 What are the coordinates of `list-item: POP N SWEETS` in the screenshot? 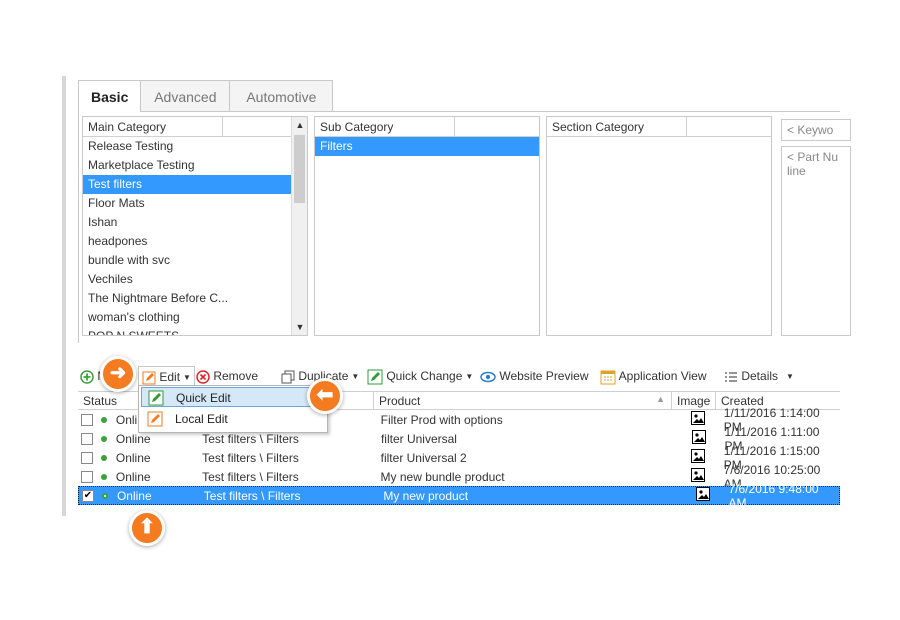 It's located at (187, 331).